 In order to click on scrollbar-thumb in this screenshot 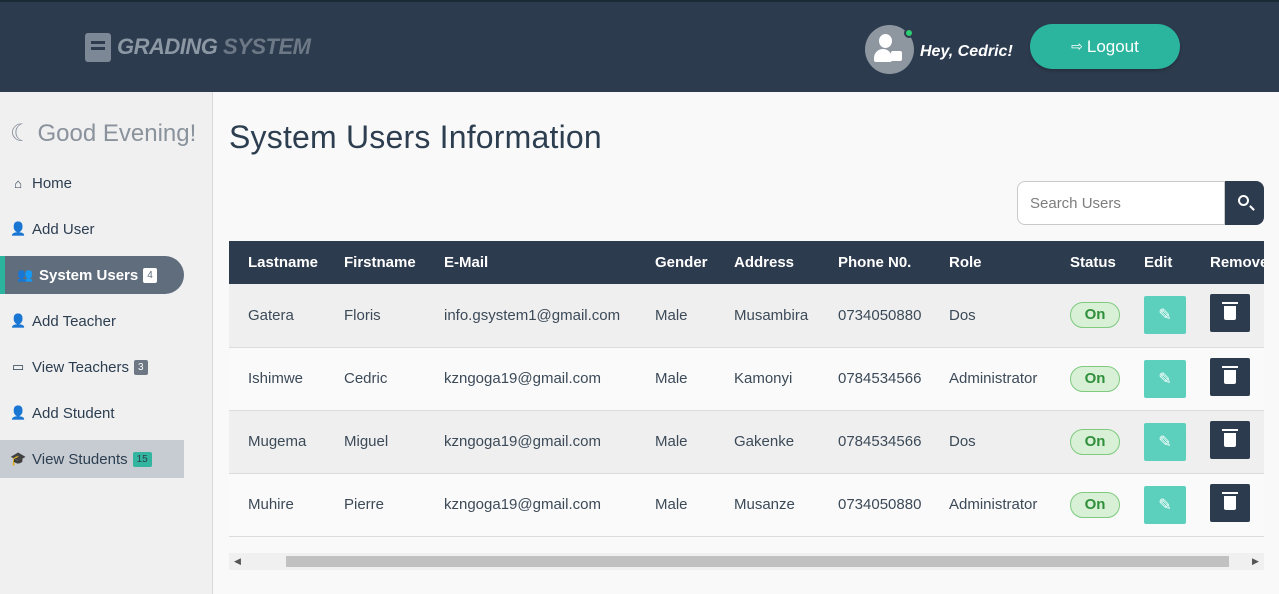, I will do `click(757, 561)`.